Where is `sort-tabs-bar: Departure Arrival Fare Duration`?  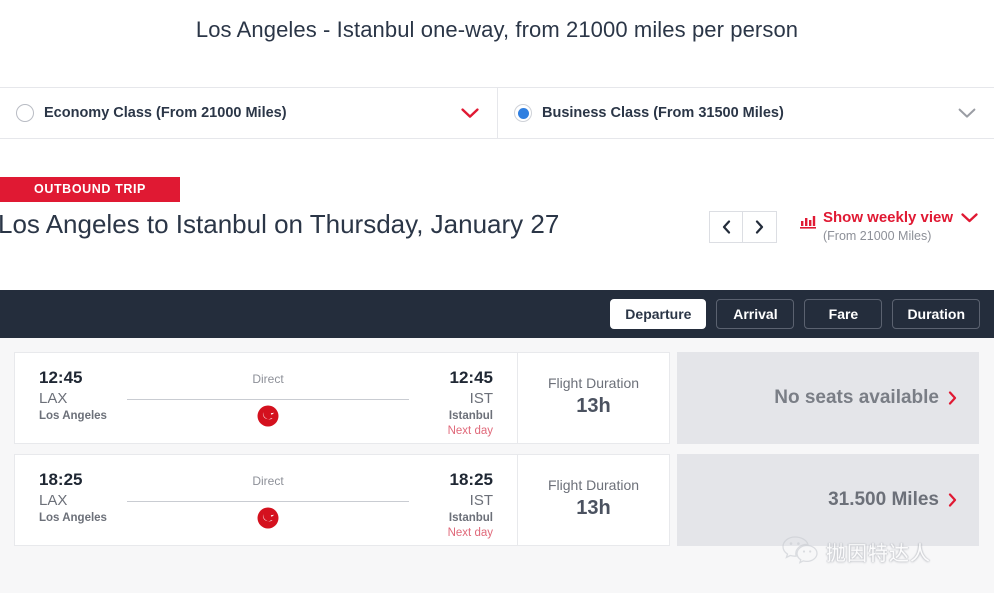 sort-tabs-bar: Departure Arrival Fare Duration is located at coordinates (497, 314).